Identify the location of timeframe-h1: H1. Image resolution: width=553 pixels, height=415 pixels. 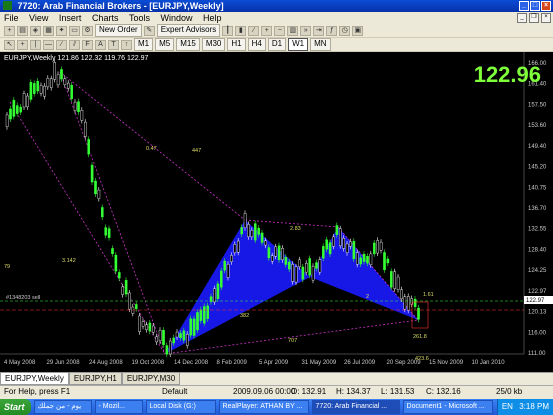
(236, 44).